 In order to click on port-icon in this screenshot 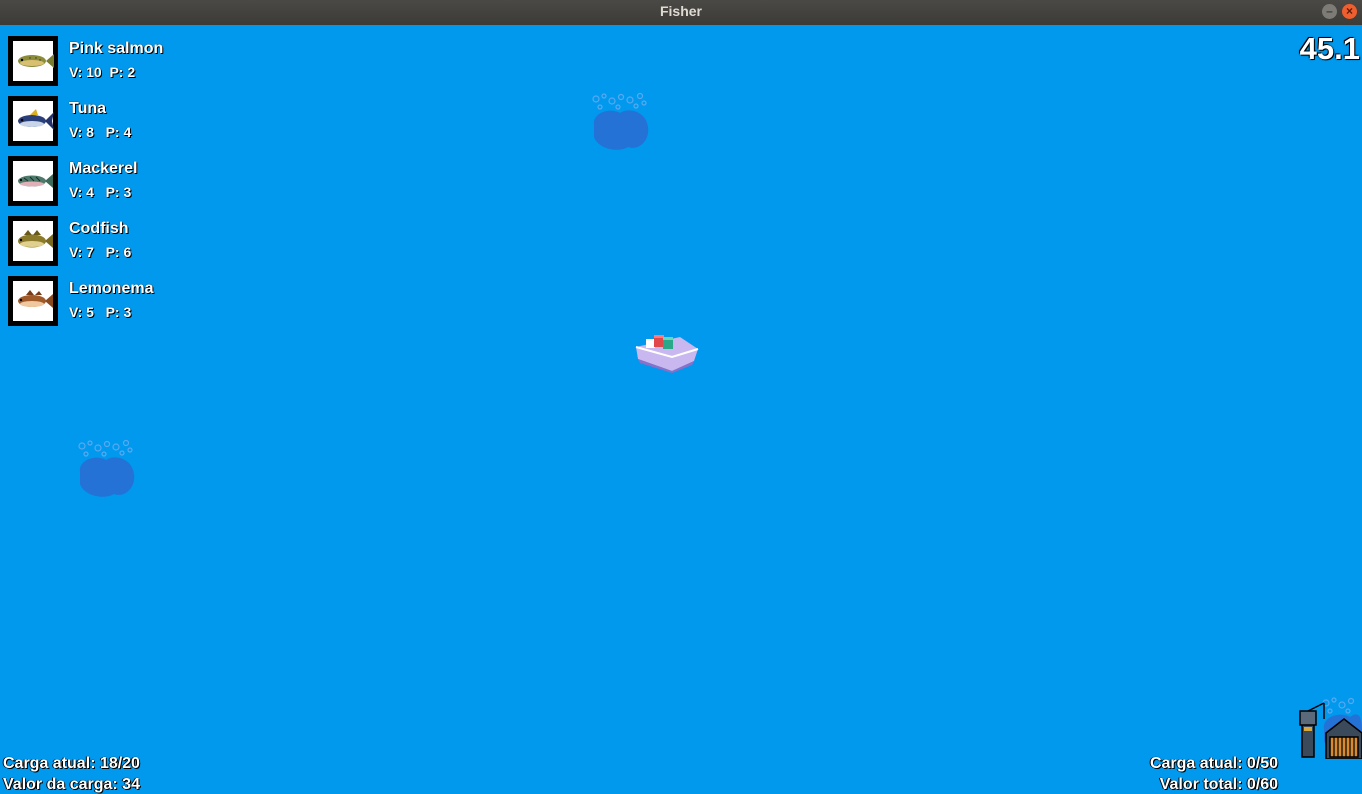, I will do `click(1328, 728)`.